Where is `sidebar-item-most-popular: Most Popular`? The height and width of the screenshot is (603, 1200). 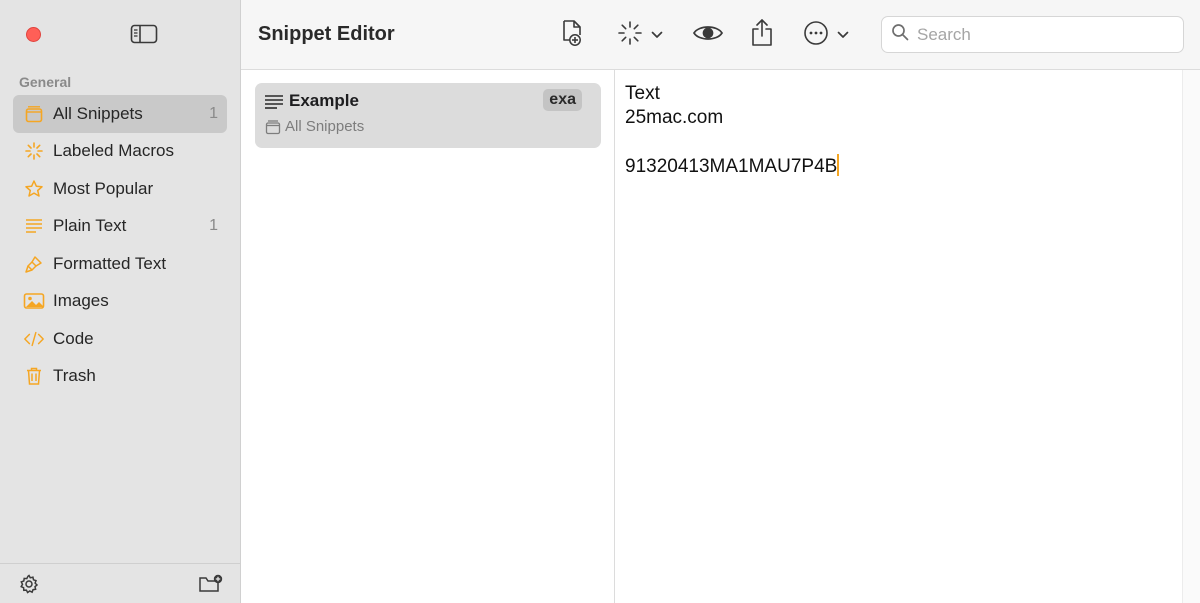
sidebar-item-most-popular: Most Popular is located at coordinates (120, 189).